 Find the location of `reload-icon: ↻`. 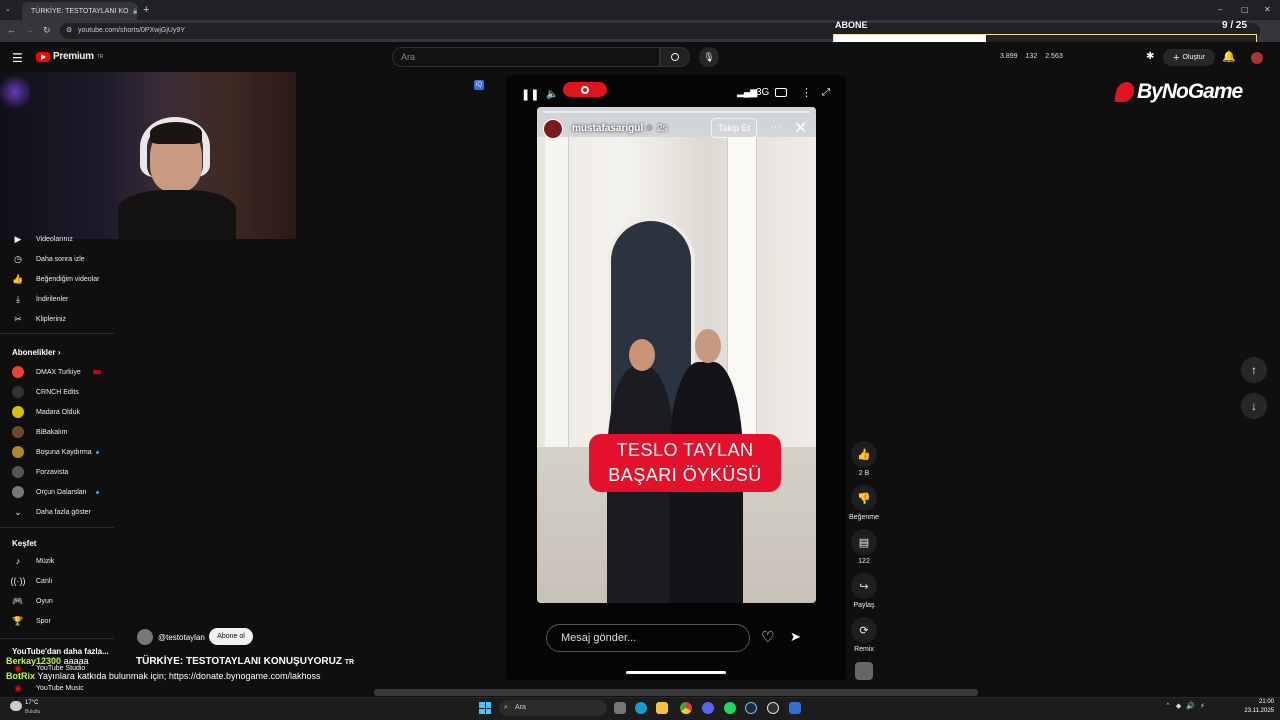

reload-icon: ↻ is located at coordinates (47, 30).